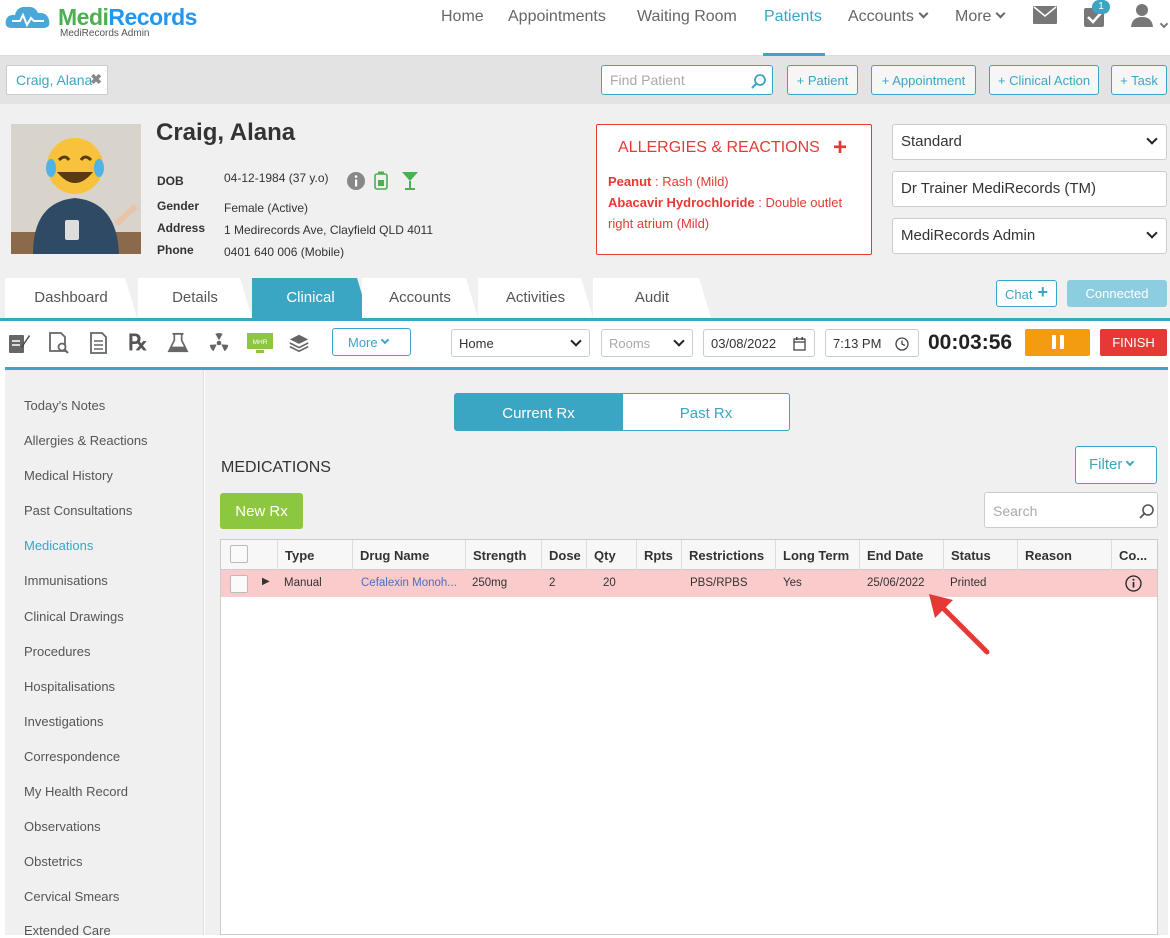 The width and height of the screenshot is (1170, 938). Describe the element at coordinates (652, 298) in the screenshot. I see `tab-audit: Audit` at that location.